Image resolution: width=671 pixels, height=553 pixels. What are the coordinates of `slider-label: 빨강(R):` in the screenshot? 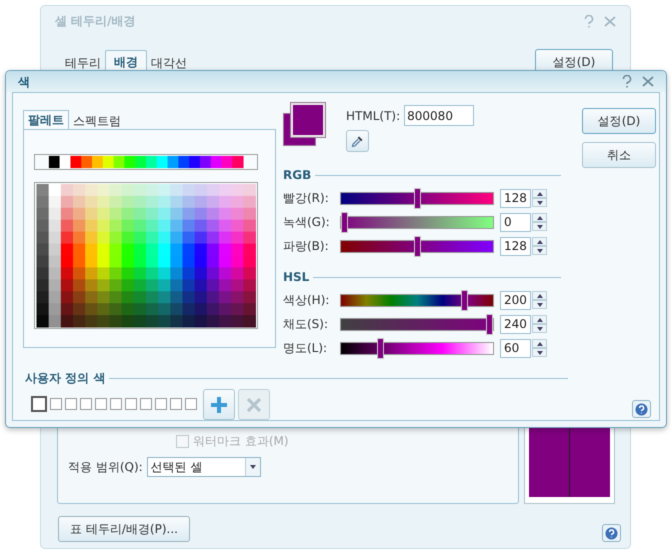 It's located at (306, 198).